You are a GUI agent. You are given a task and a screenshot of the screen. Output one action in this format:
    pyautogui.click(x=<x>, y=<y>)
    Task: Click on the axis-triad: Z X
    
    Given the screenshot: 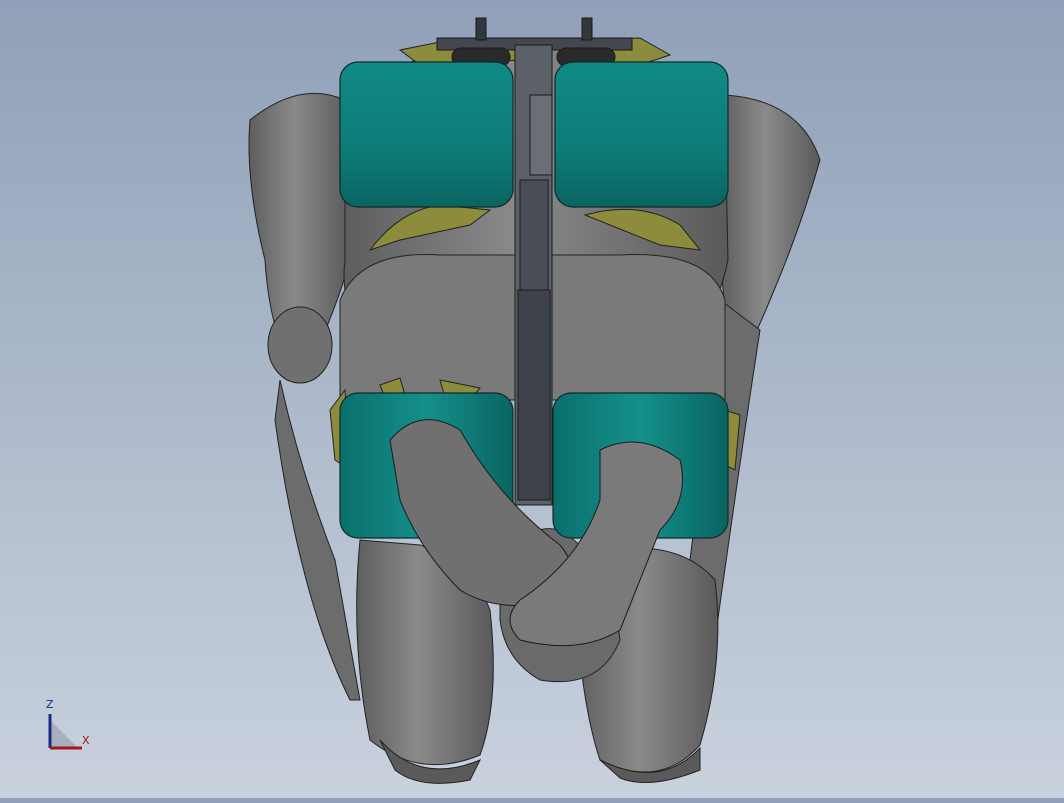 What is the action you would take?
    pyautogui.click(x=68, y=728)
    